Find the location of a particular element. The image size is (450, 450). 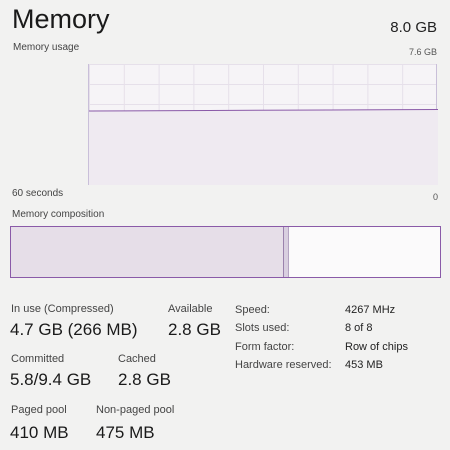

memory-usage-label: Memory usage is located at coordinates (46, 47).